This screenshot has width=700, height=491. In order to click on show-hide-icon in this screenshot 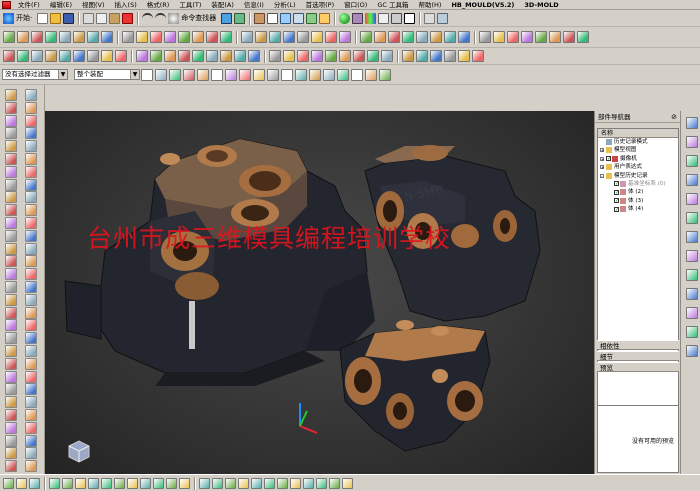, I will do `click(357, 74)`.